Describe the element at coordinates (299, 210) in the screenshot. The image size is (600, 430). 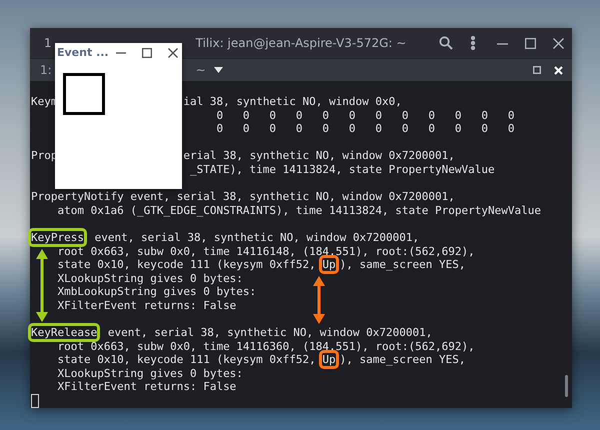
I see `terminal-text: atom 0x1a6 (_GTK_EDGE_CONSTRAINTS), time 14113824, state PropertyNewValue` at that location.